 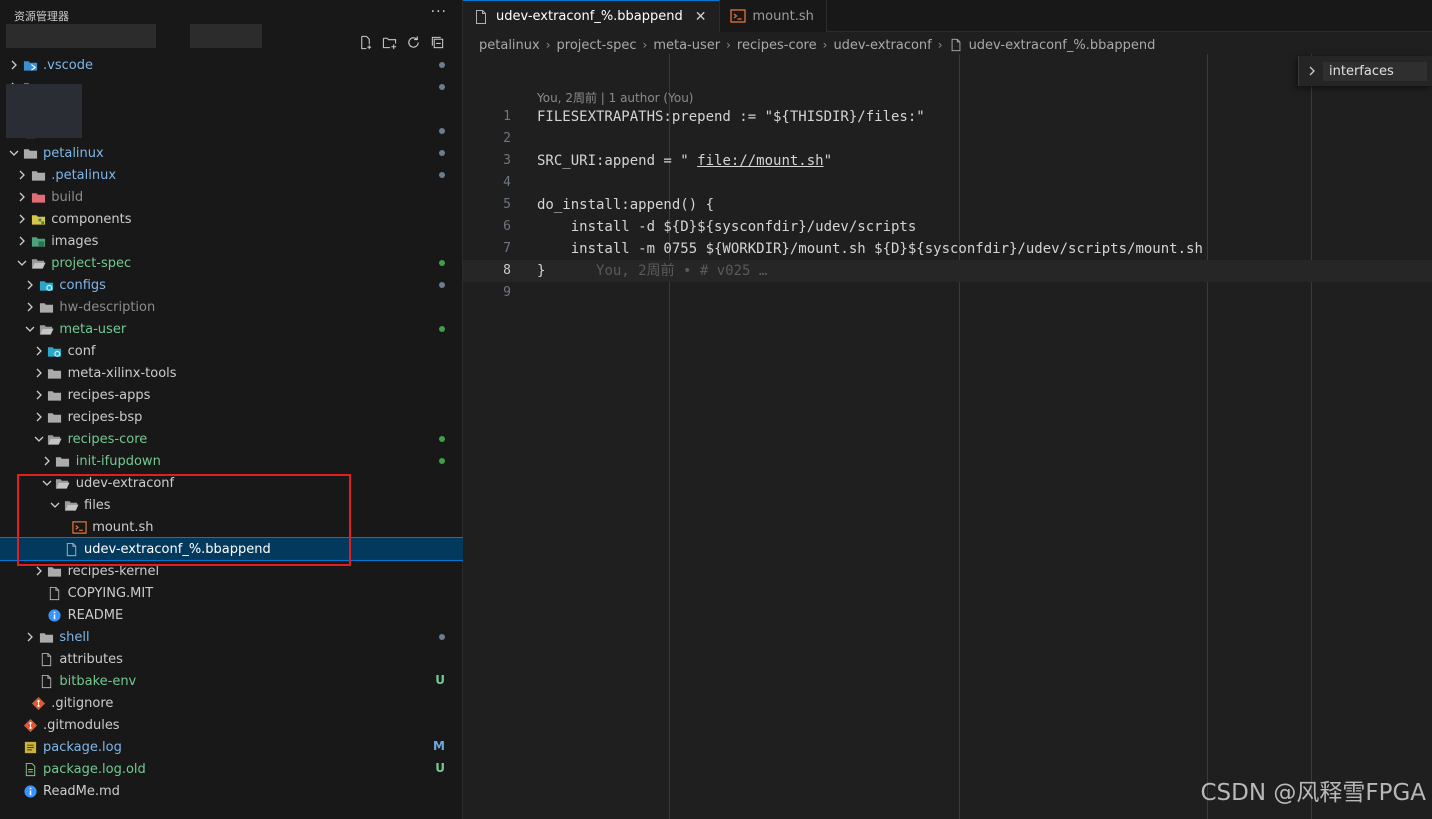 What do you see at coordinates (231, 527) in the screenshot?
I see `tree-item: mount.sh` at bounding box center [231, 527].